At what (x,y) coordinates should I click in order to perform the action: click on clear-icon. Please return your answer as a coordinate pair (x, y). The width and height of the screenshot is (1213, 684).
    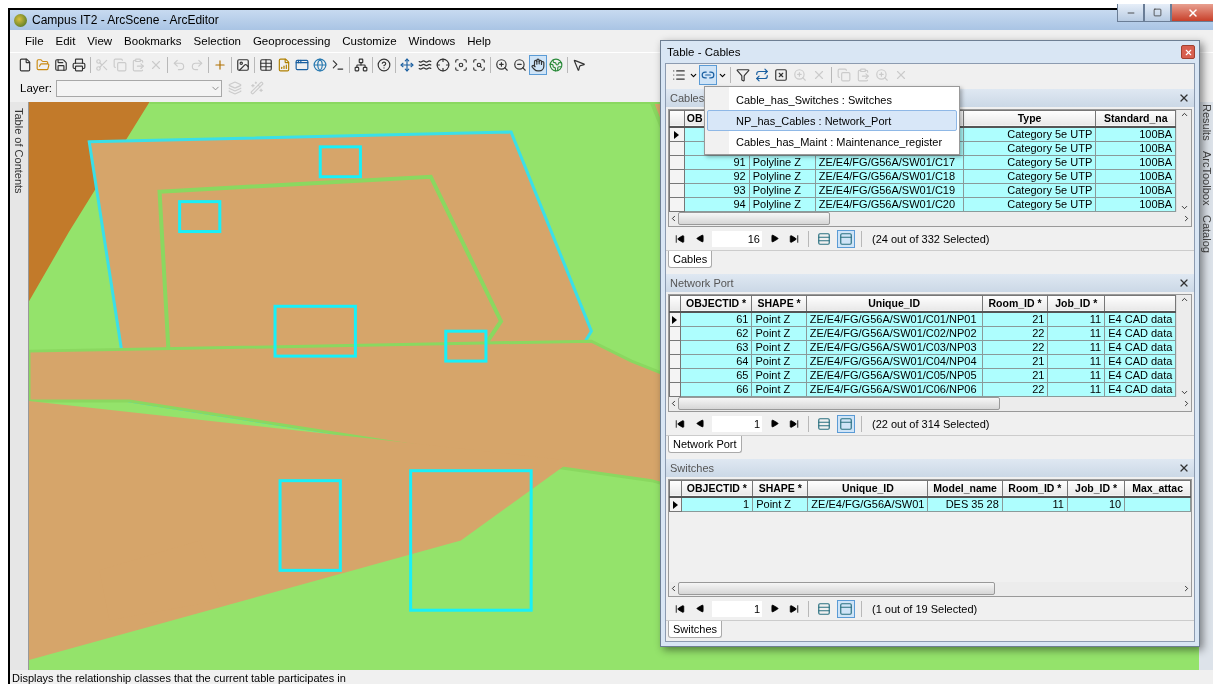
    Looking at the image, I should click on (781, 75).